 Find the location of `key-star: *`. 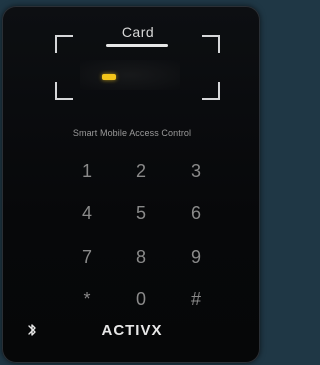

key-star: * is located at coordinates (87, 299).